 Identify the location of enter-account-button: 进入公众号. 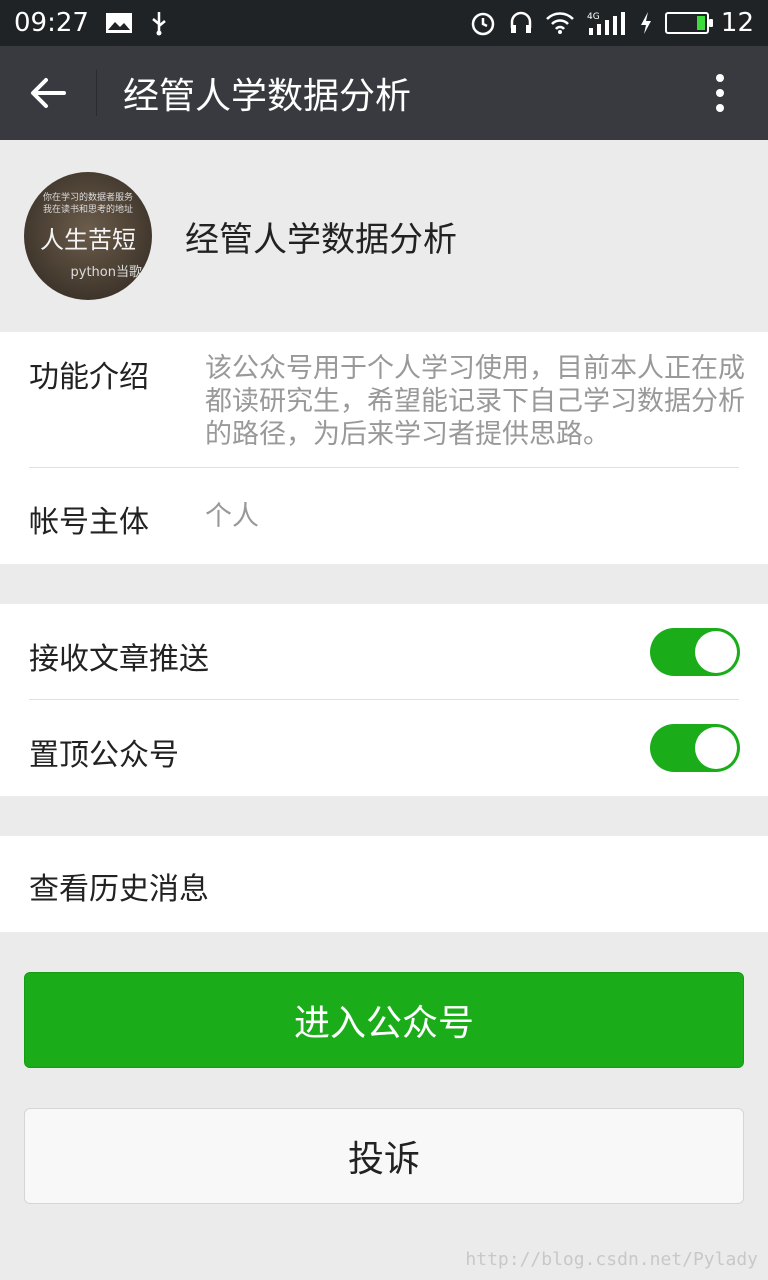
(384, 1020).